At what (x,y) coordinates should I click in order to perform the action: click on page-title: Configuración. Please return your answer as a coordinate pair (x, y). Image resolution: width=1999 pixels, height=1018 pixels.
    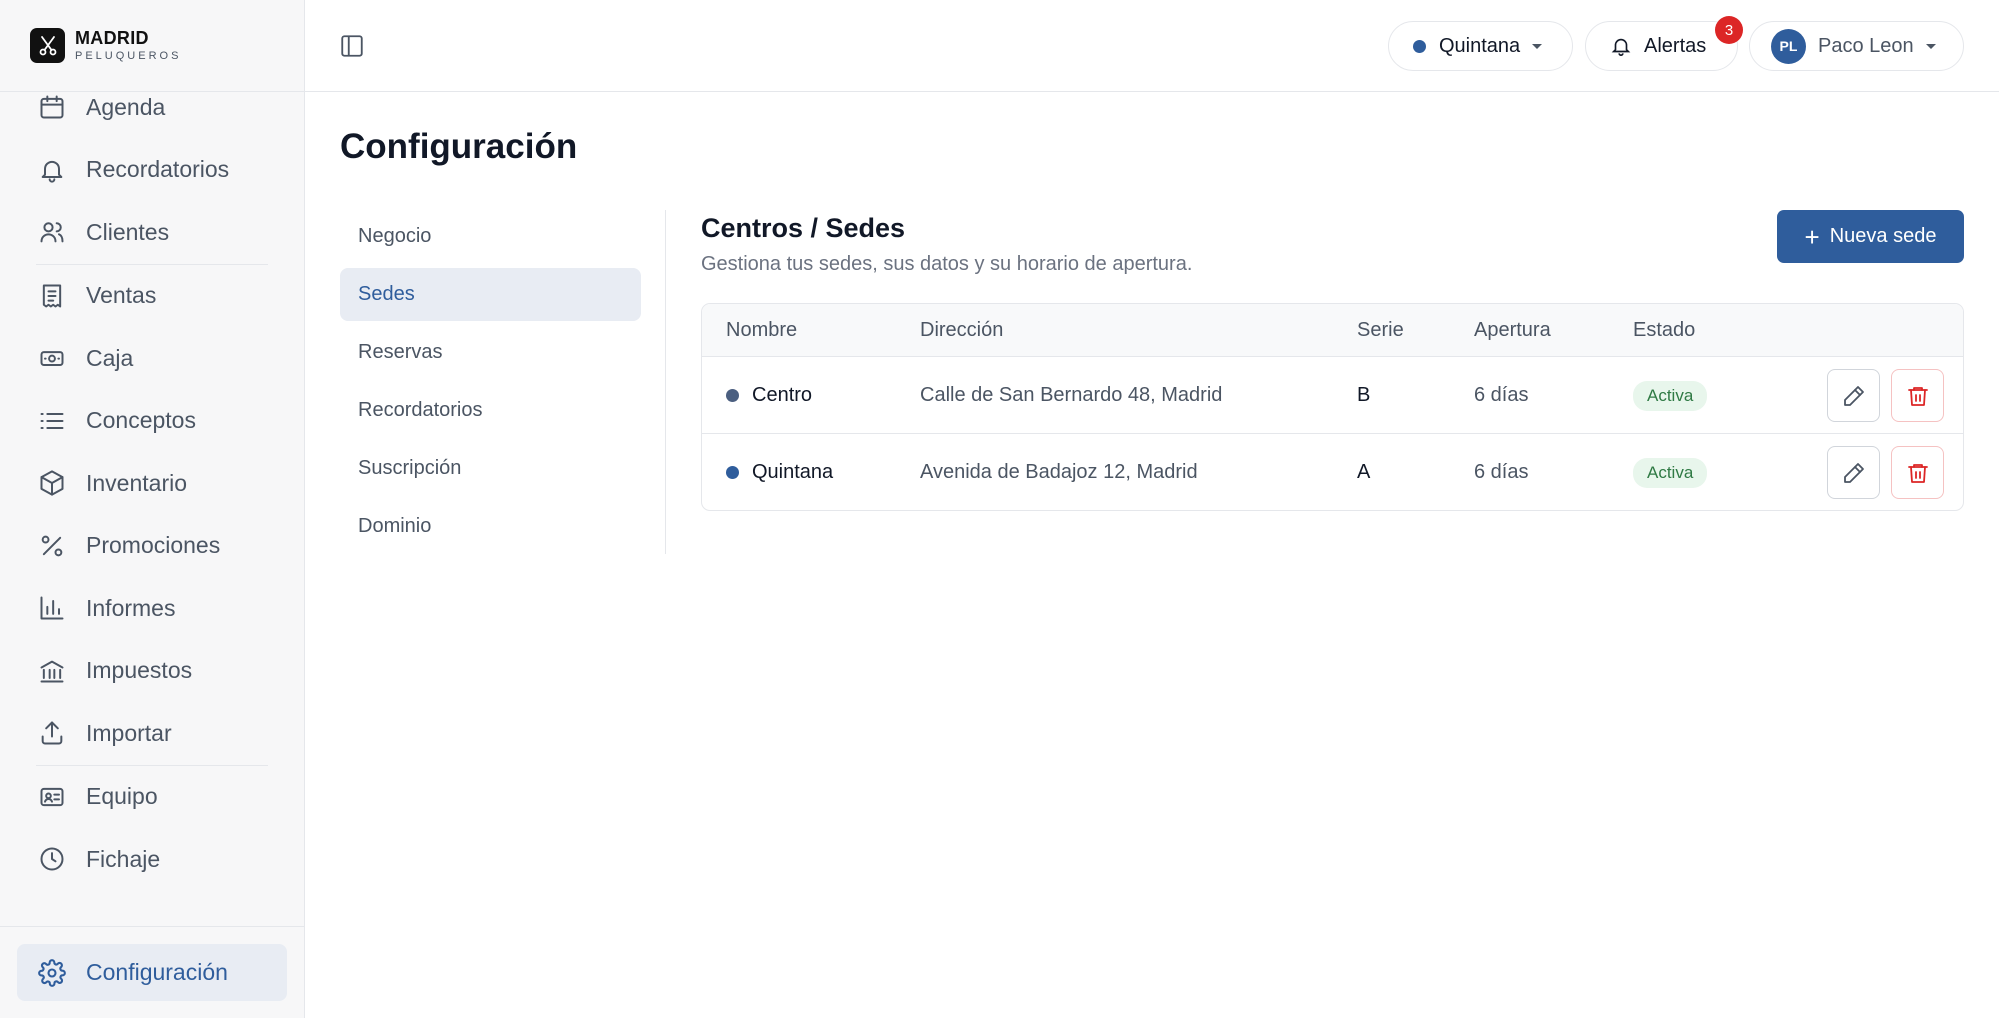
    Looking at the image, I should click on (459, 146).